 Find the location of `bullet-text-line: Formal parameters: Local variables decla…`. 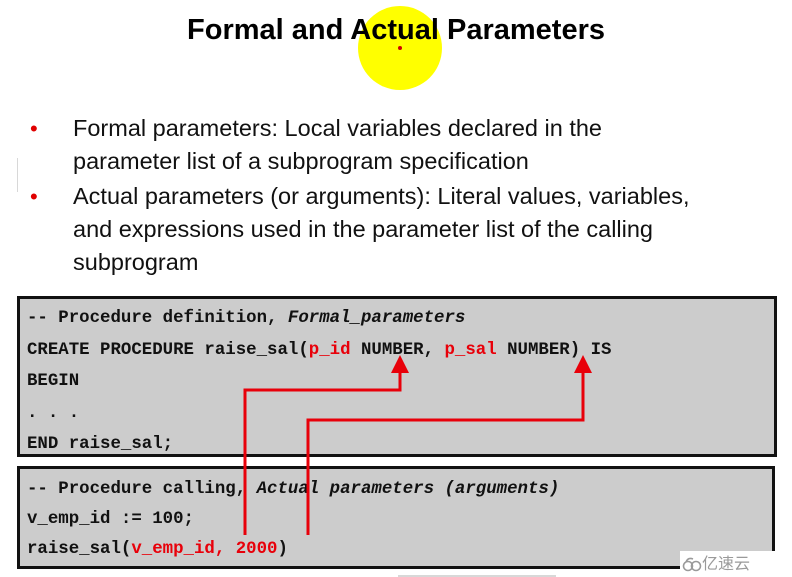

bullet-text-line: Formal parameters: Local variables decla… is located at coordinates (338, 128).